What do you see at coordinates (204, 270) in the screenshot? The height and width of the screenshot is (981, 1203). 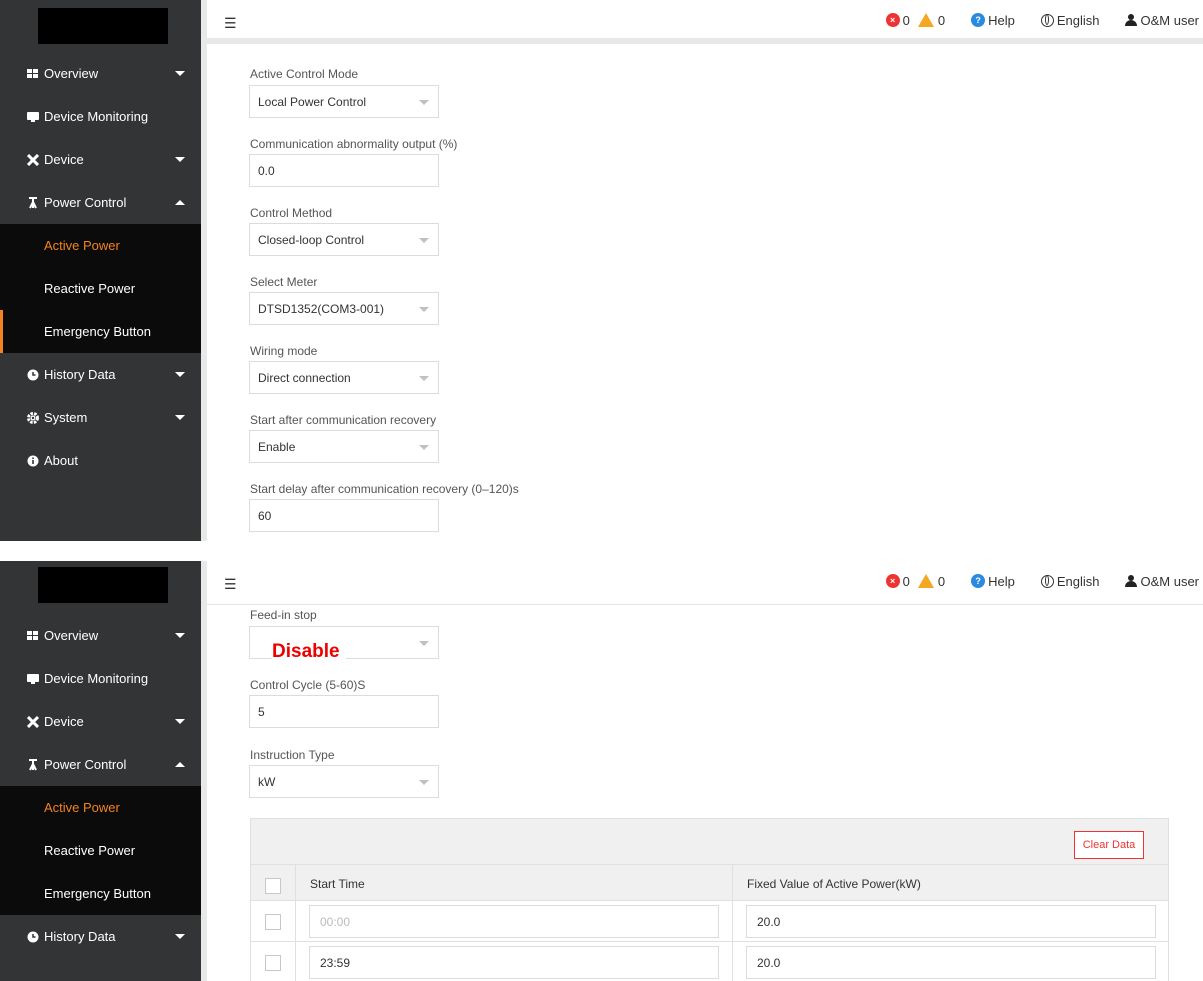 I see `sidebar-divider` at bounding box center [204, 270].